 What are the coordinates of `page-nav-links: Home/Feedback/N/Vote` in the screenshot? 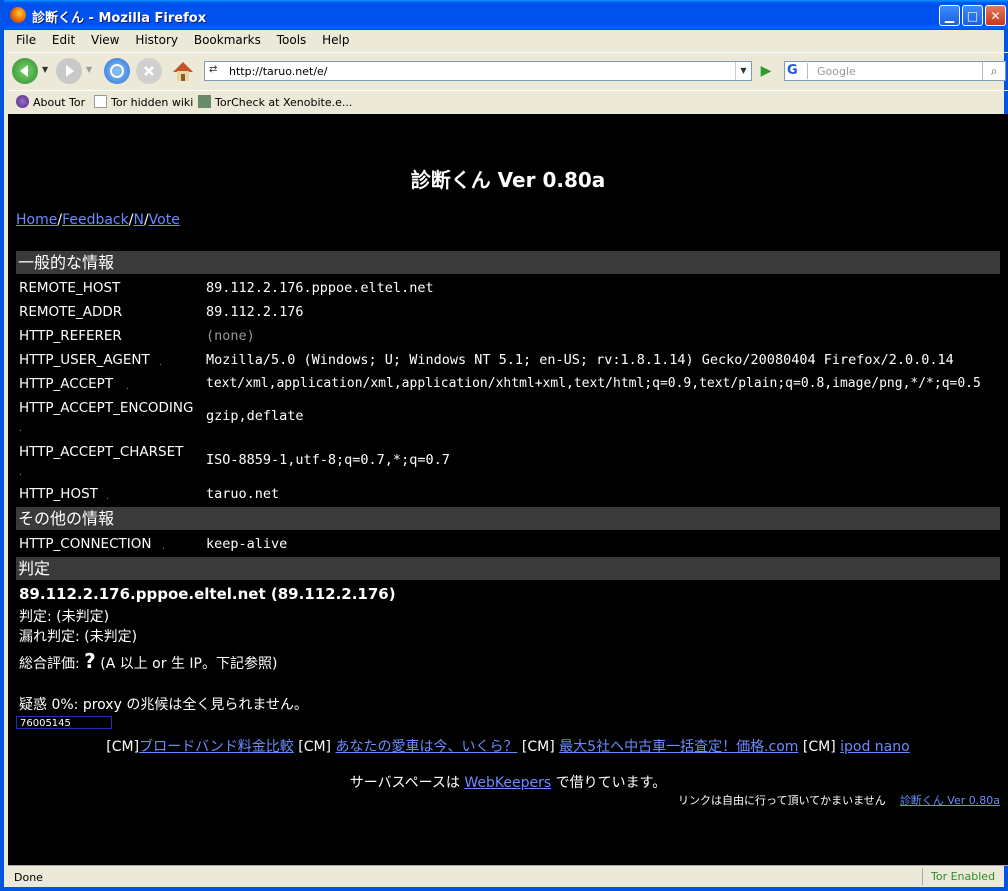 It's located at (98, 220).